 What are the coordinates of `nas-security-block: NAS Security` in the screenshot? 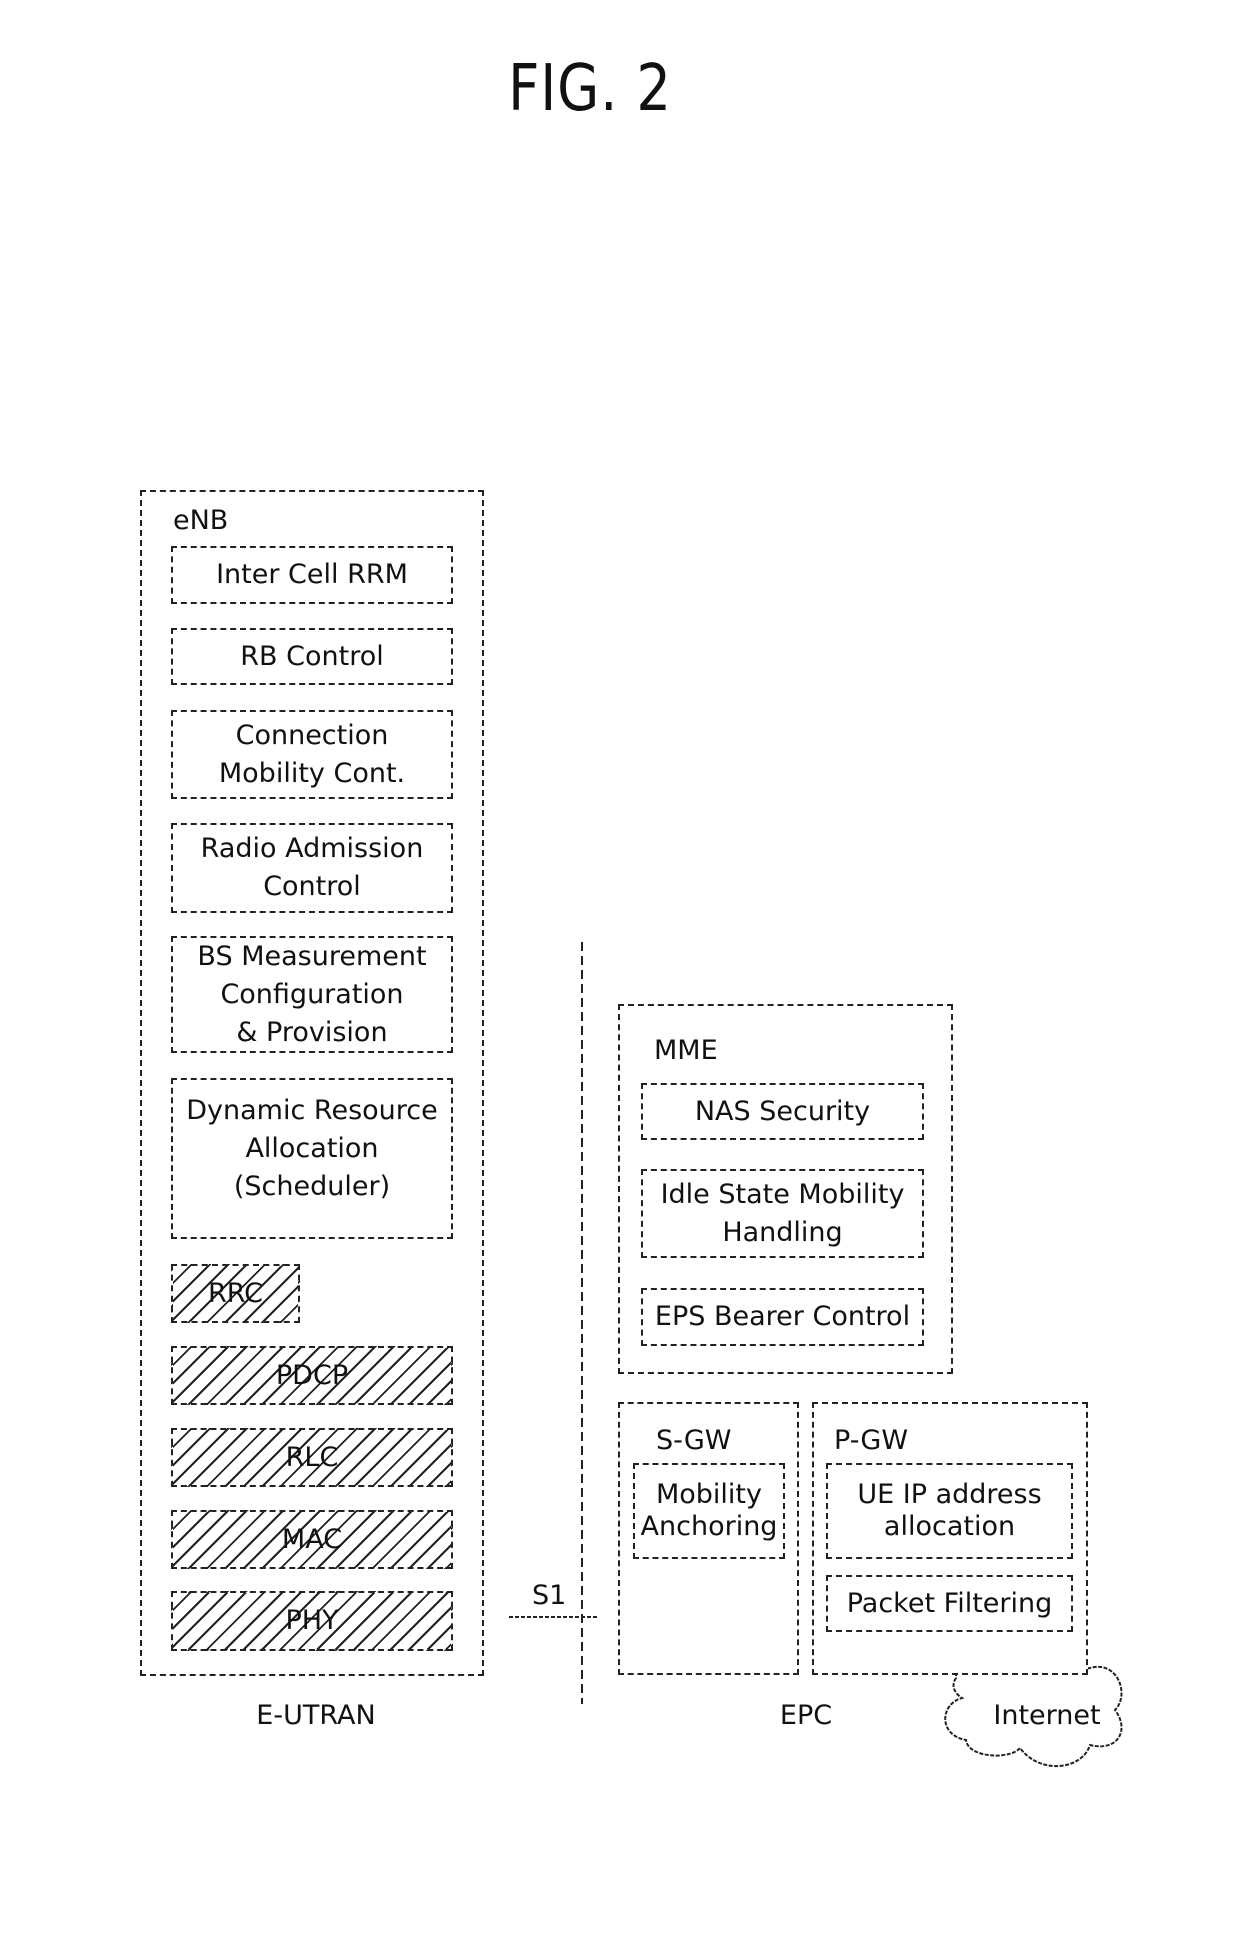 It's located at (782, 1111).